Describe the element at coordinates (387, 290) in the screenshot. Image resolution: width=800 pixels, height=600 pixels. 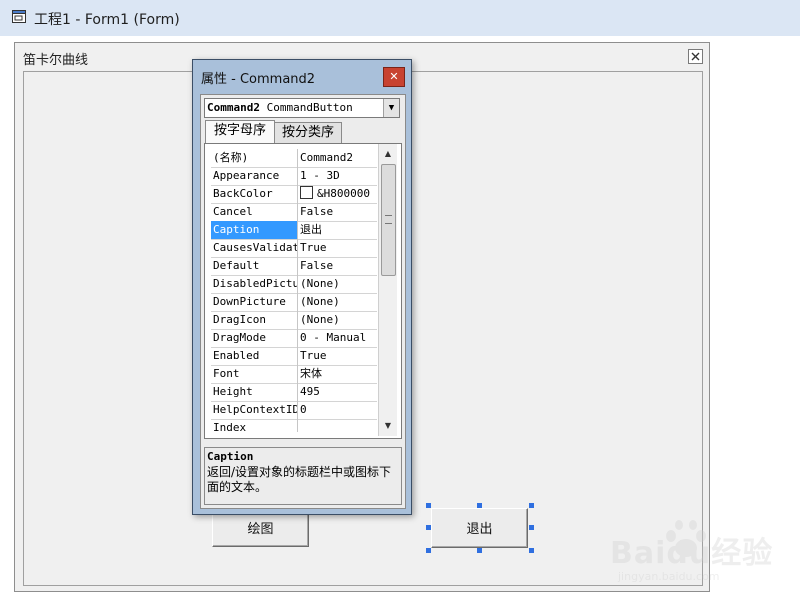
I see `property-scrollbar: ▲ ▼` at that location.